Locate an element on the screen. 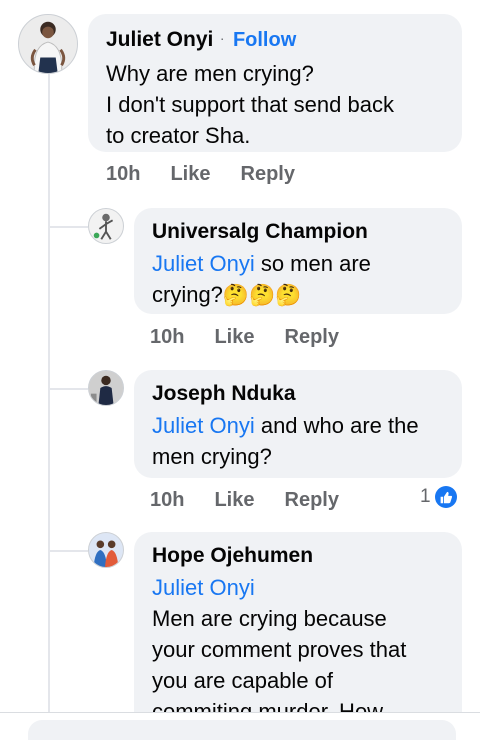  reply-text-line: your comment proves that is located at coordinates (279, 649).